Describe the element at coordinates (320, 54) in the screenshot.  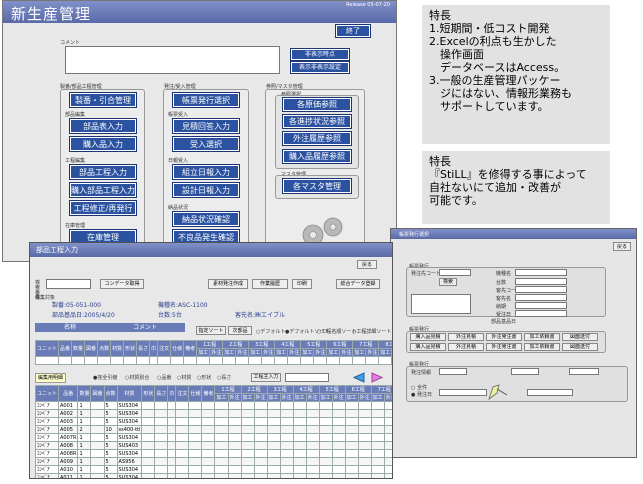
I see `comment-button-hide: 非表示時点` at that location.